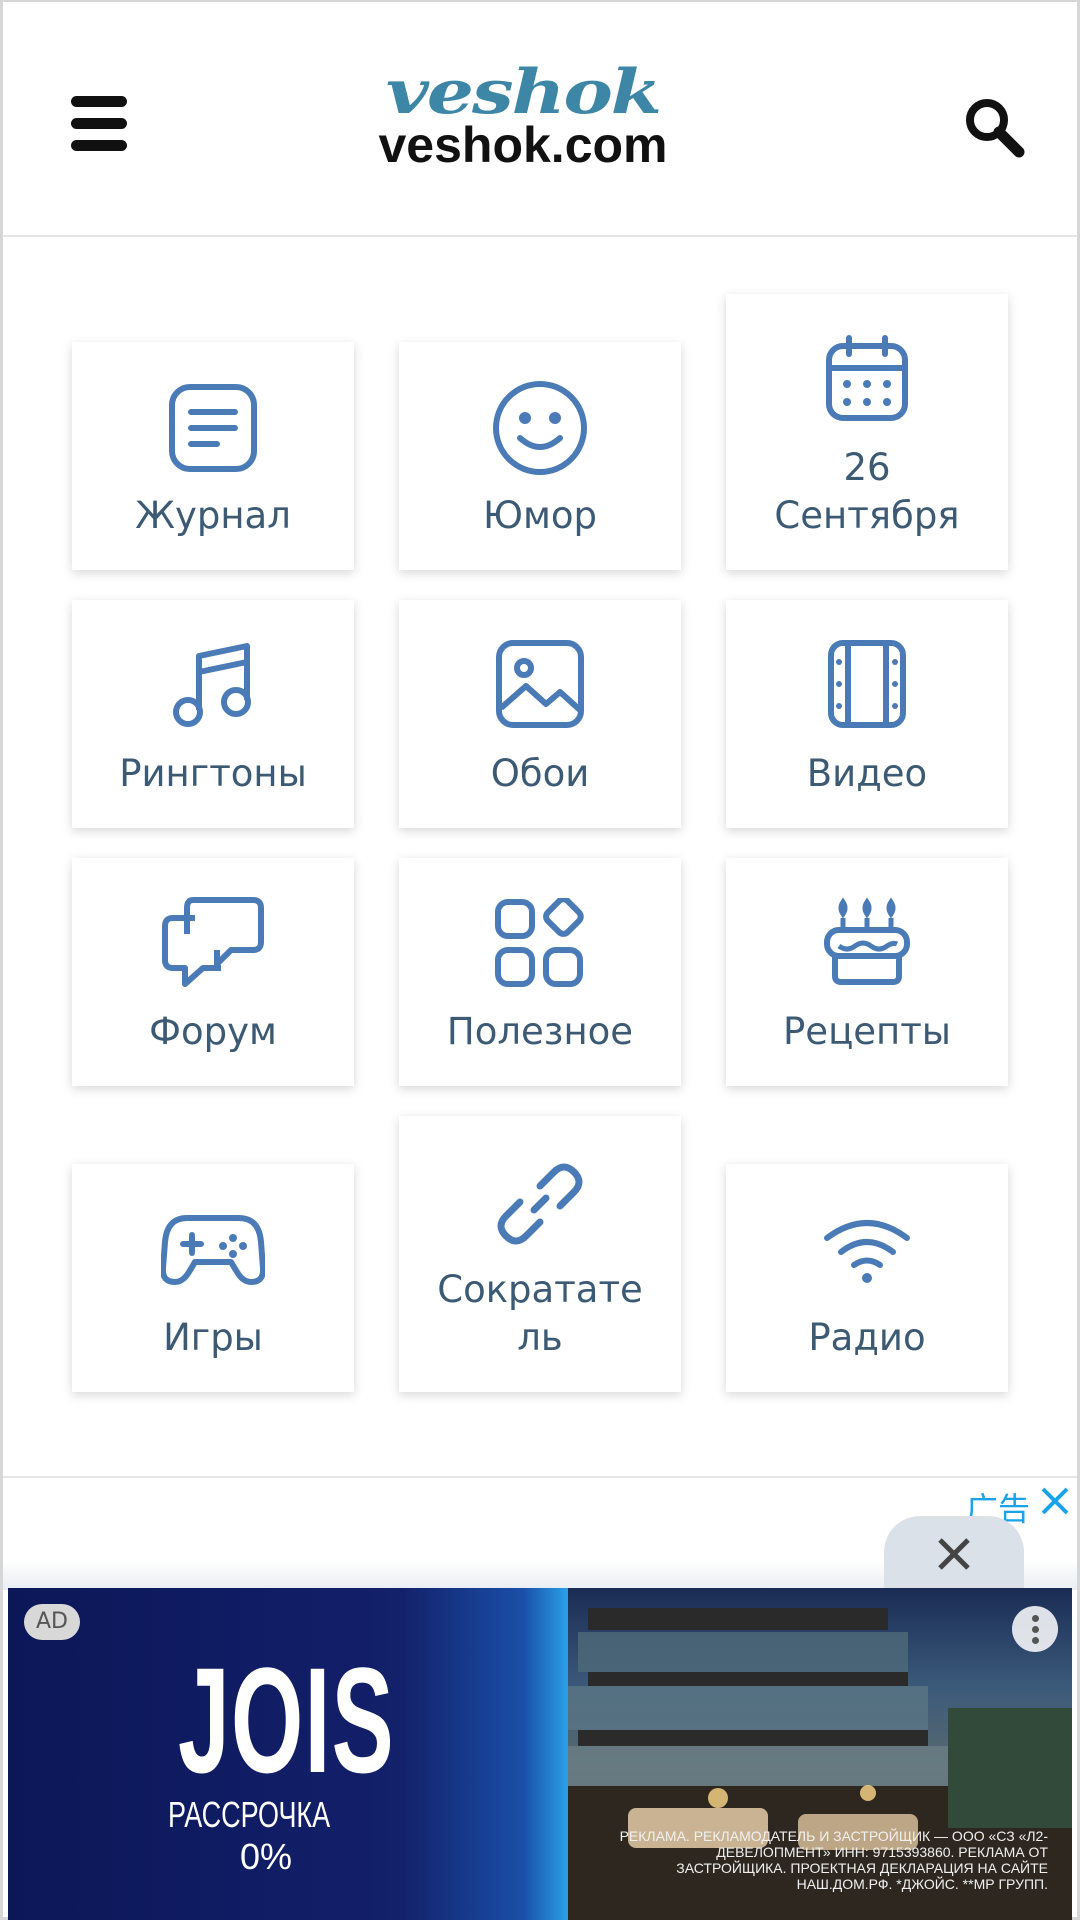 The width and height of the screenshot is (1080, 1920). I want to click on music-note-icon, so click(212, 685).